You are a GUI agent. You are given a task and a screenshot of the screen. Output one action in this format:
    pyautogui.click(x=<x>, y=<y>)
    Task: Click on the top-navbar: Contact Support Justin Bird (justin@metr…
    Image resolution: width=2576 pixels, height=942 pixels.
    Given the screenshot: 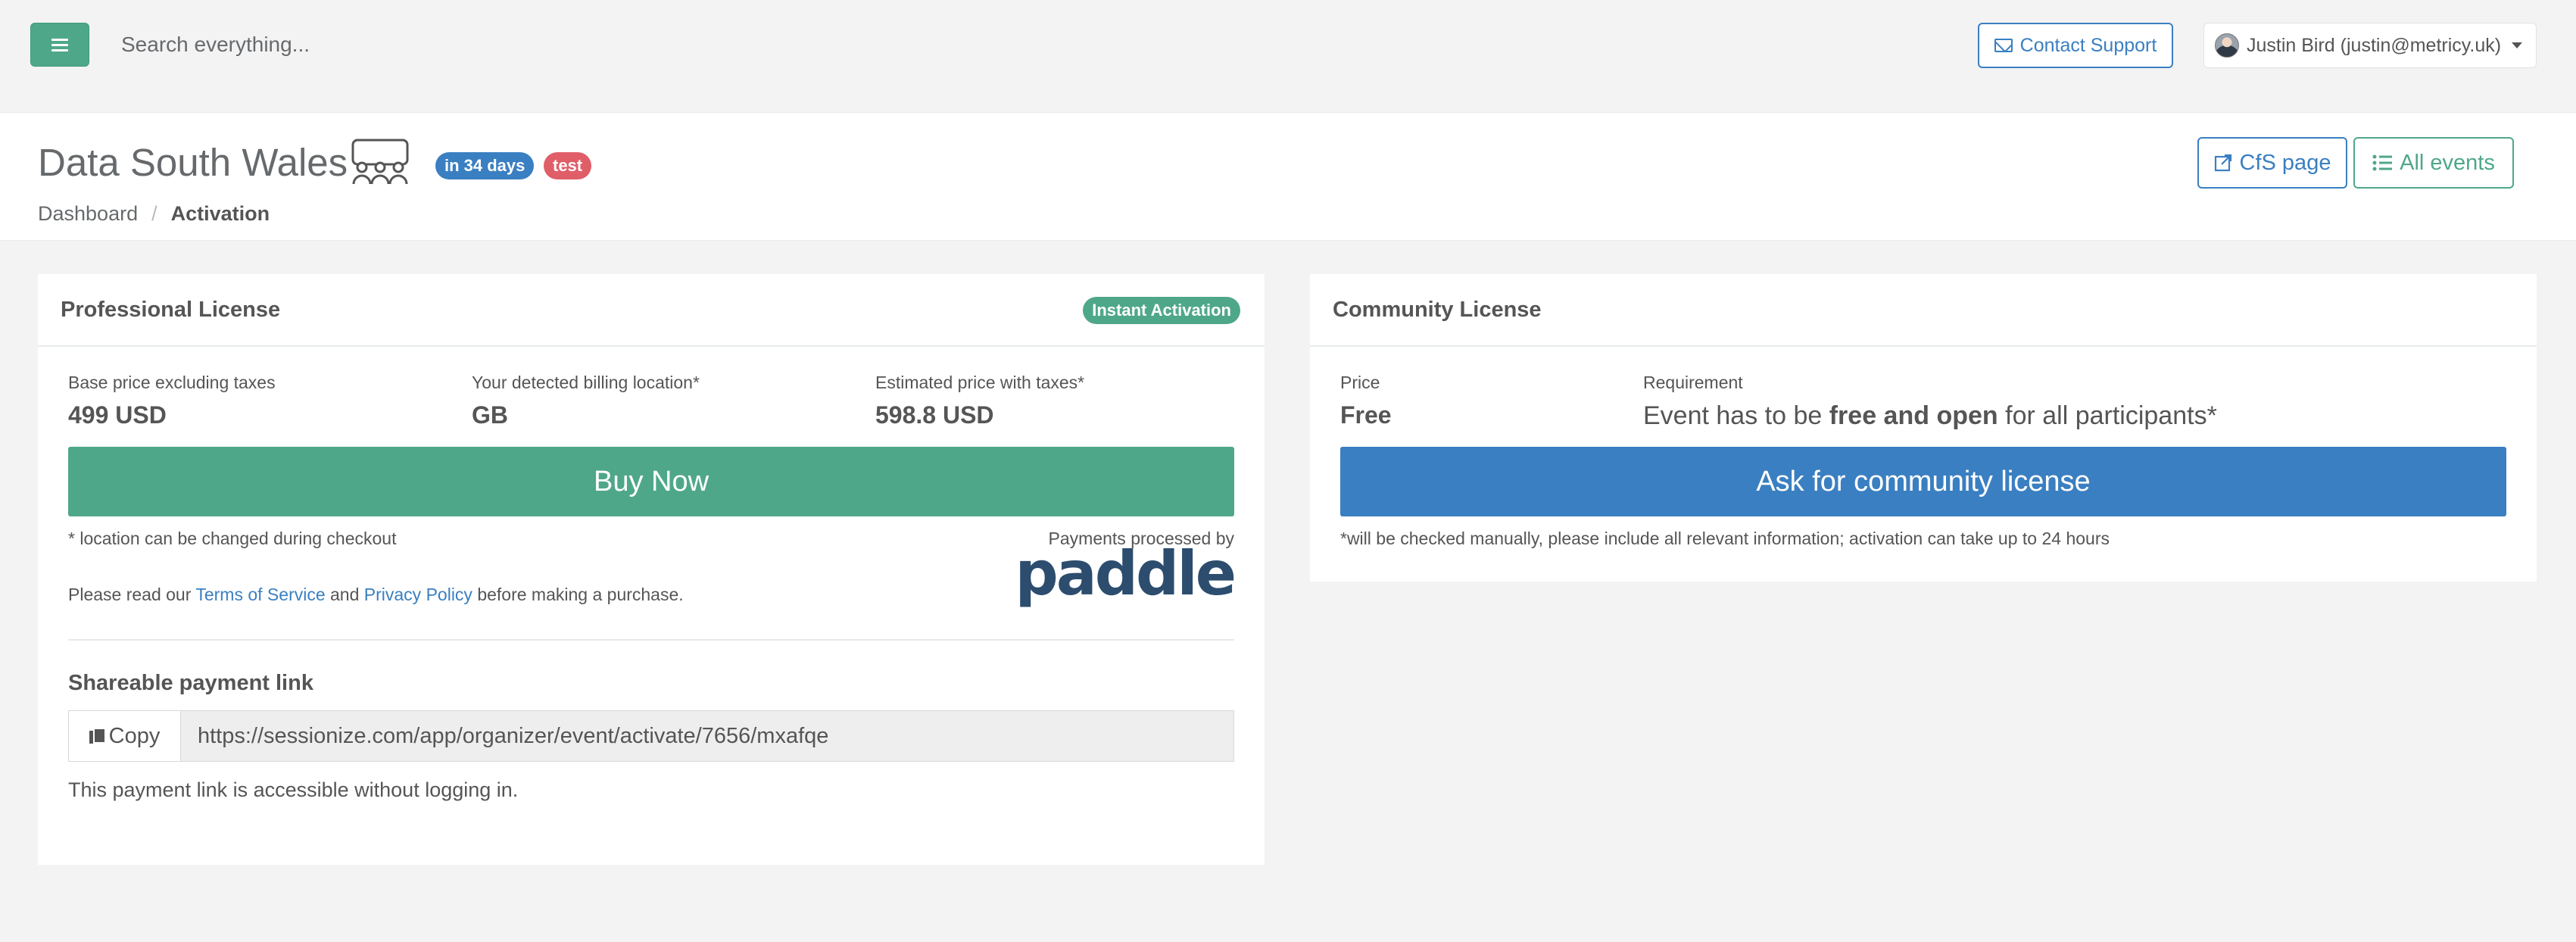 What is the action you would take?
    pyautogui.click(x=1288, y=56)
    